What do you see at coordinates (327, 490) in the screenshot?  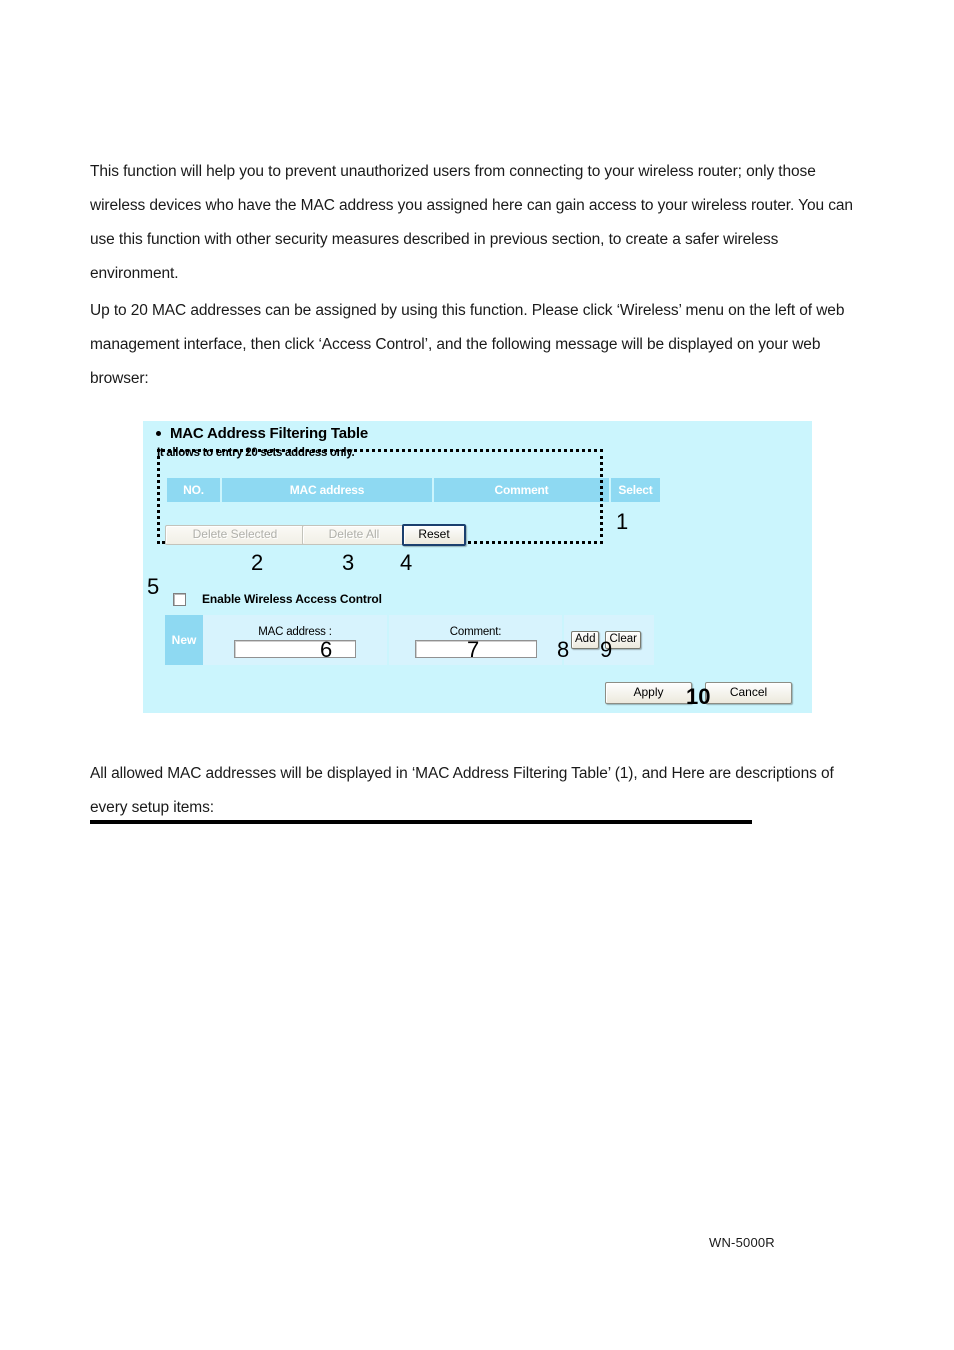 I see `column-header-mac-address: MAC address` at bounding box center [327, 490].